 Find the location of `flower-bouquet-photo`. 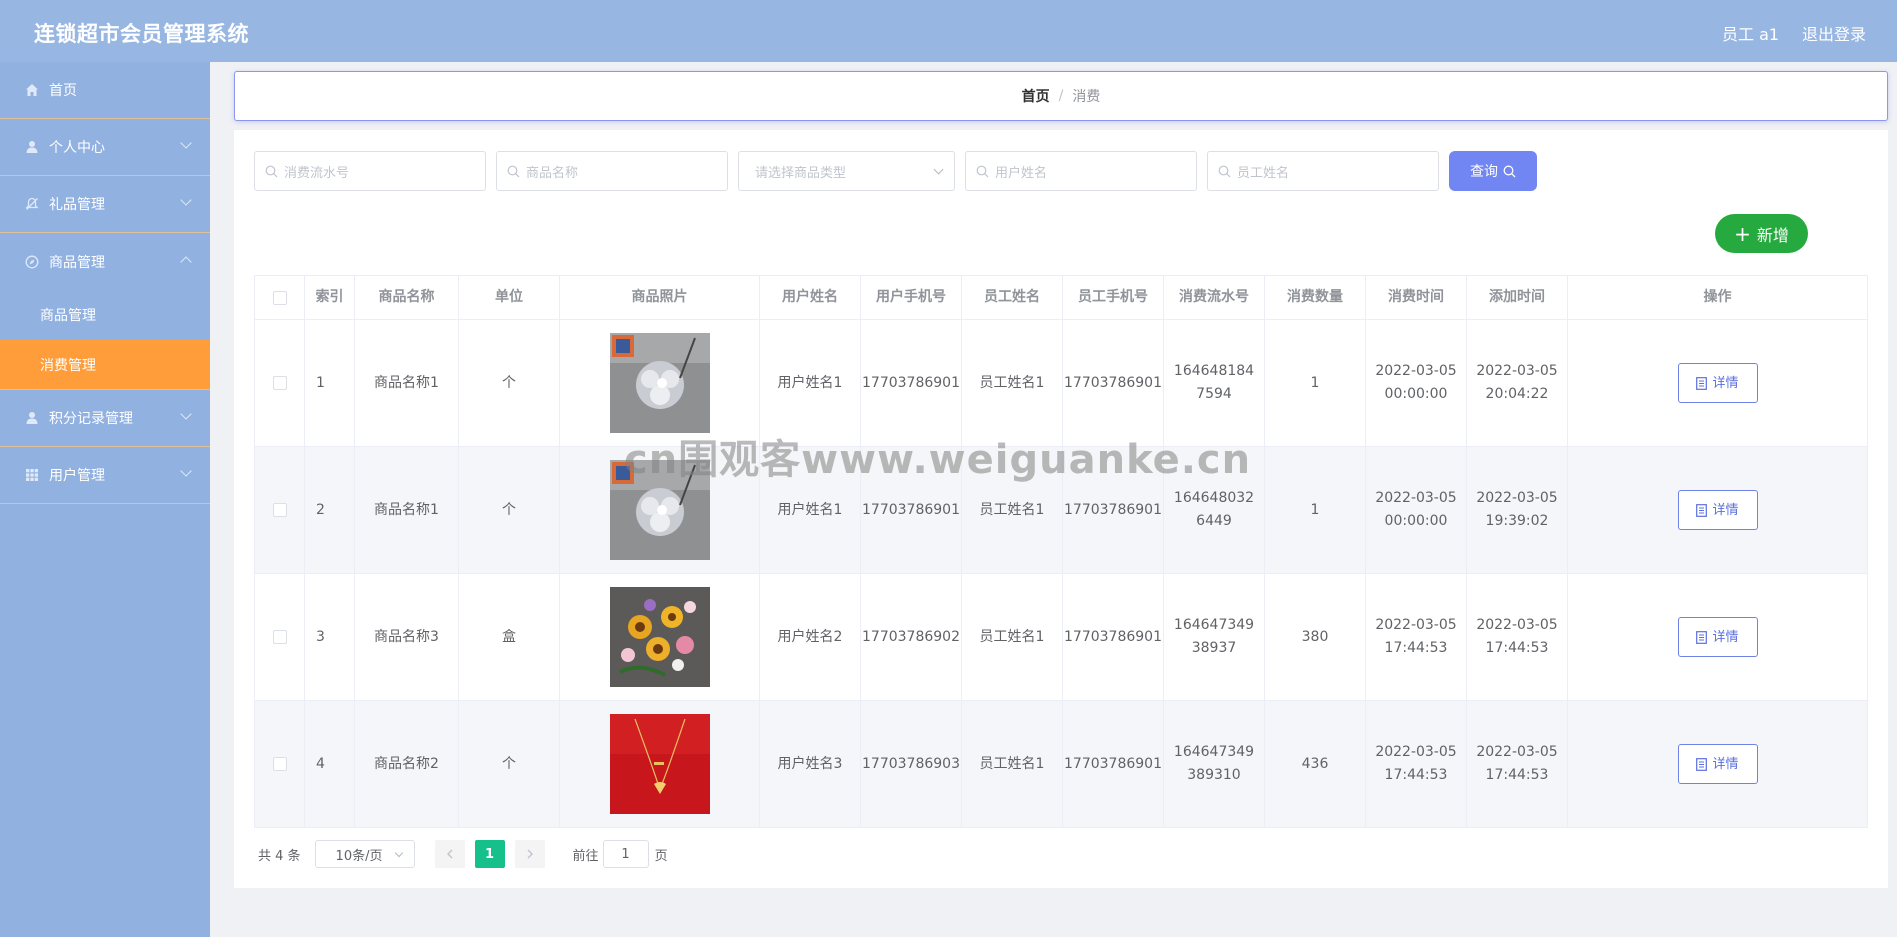

flower-bouquet-photo is located at coordinates (659, 637).